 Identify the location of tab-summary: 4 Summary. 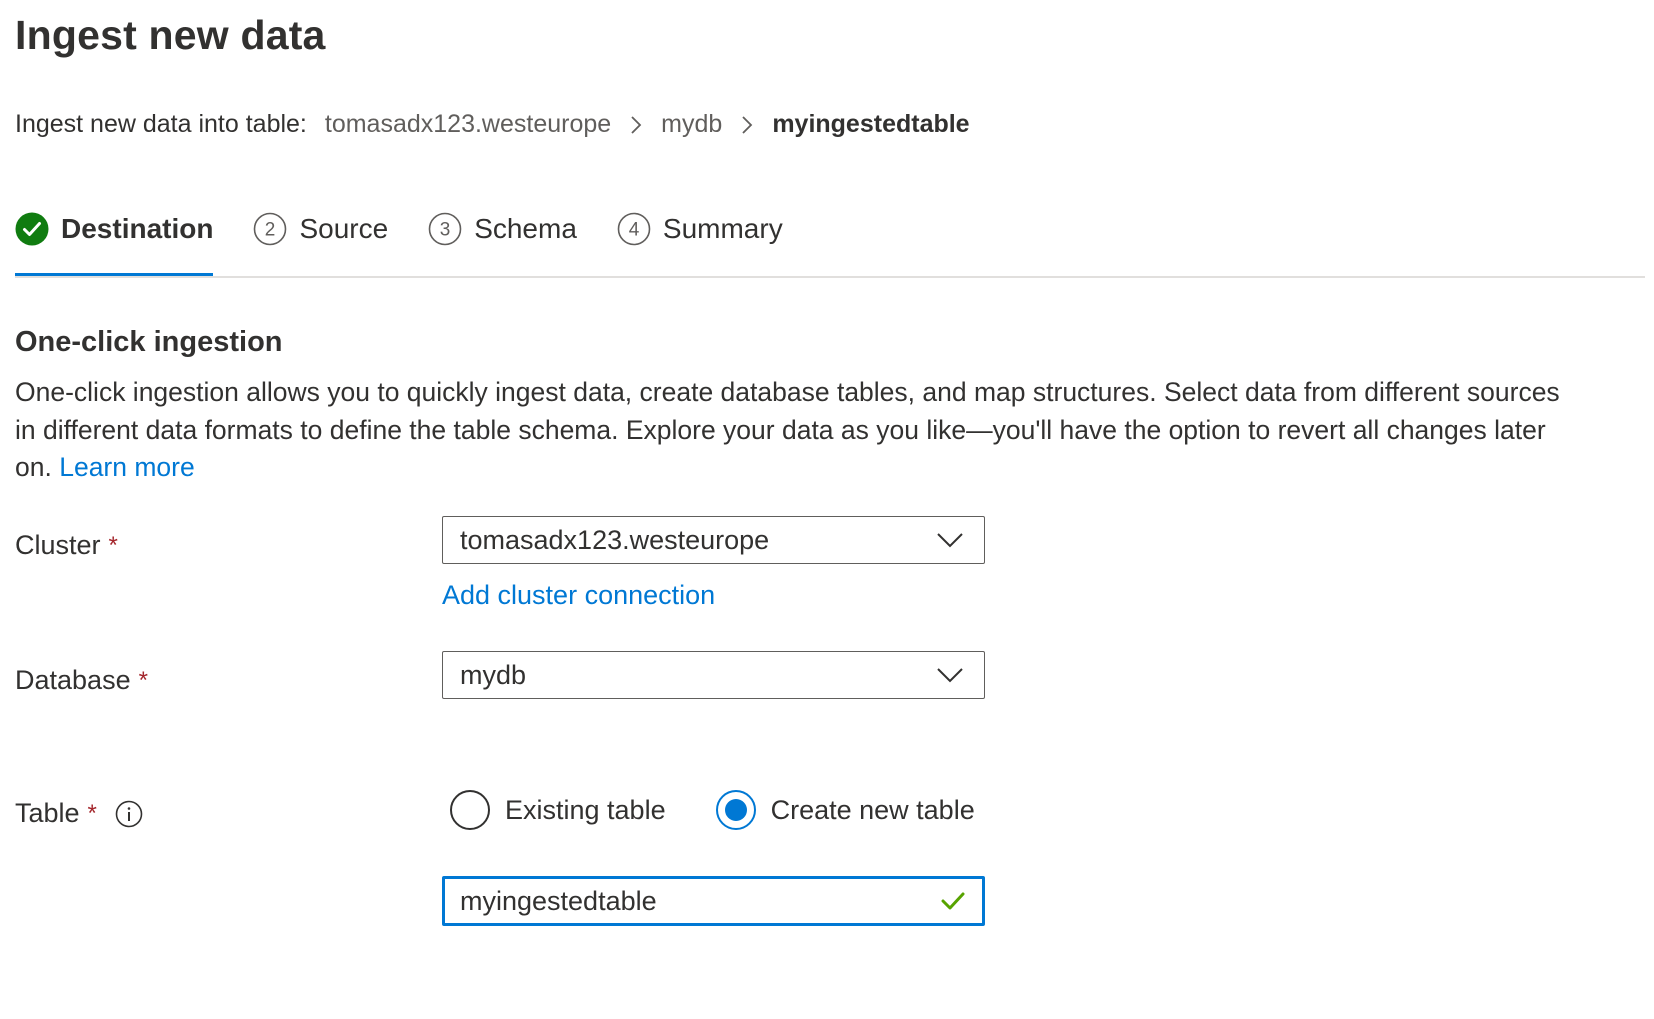
(700, 229).